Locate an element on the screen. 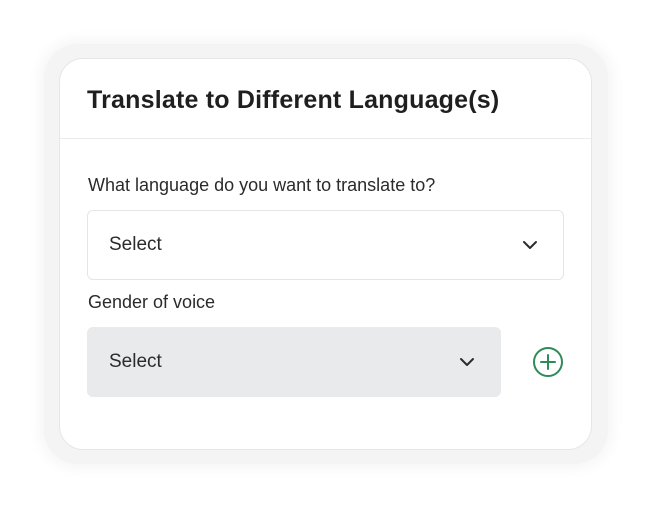  language-select-value: Select is located at coordinates (135, 244).